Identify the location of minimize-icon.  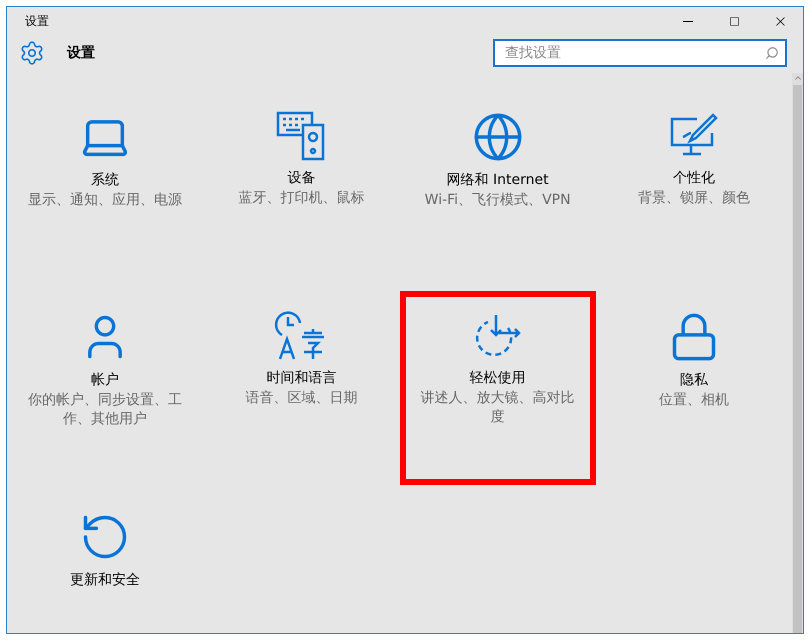
(688, 21).